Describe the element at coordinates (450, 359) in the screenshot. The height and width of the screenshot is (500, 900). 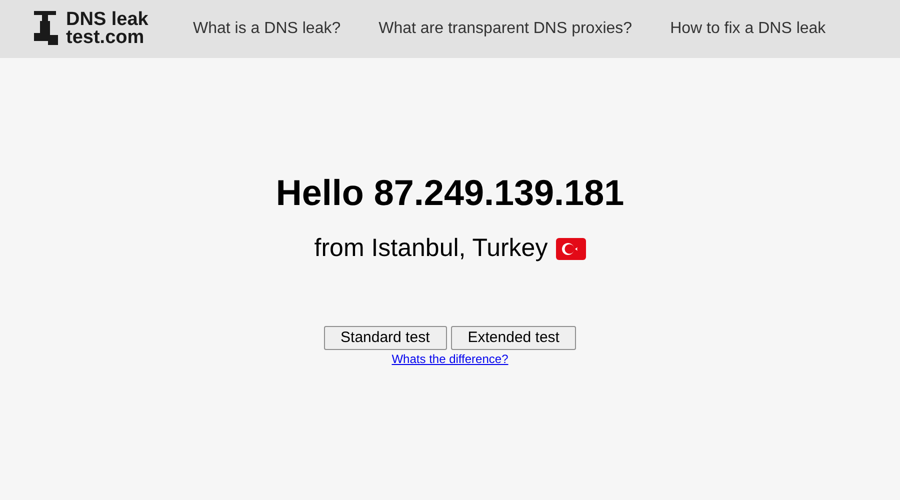
I see `difference-link: Whats the difference?` at that location.